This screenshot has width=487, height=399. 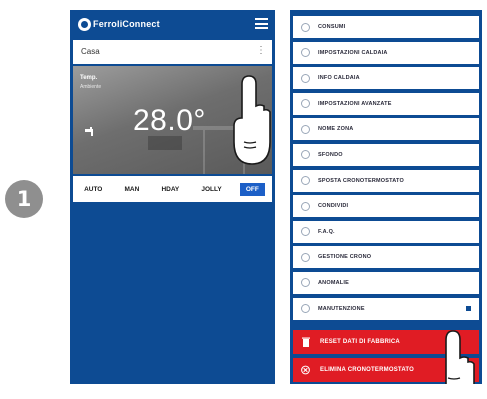 What do you see at coordinates (305, 342) in the screenshot?
I see `trash-icon` at bounding box center [305, 342].